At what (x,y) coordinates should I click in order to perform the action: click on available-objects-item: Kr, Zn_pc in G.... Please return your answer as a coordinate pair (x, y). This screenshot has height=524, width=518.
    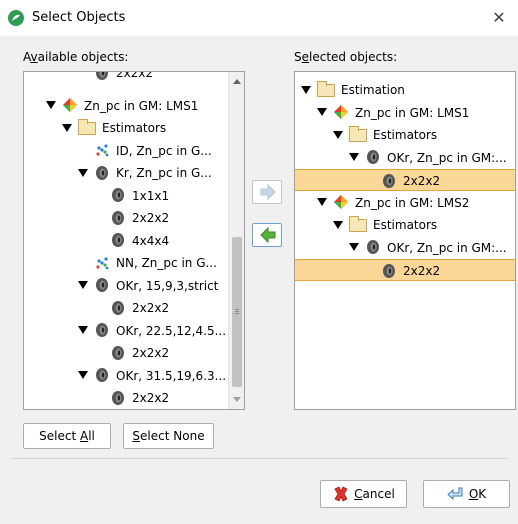
    Looking at the image, I should click on (134, 173).